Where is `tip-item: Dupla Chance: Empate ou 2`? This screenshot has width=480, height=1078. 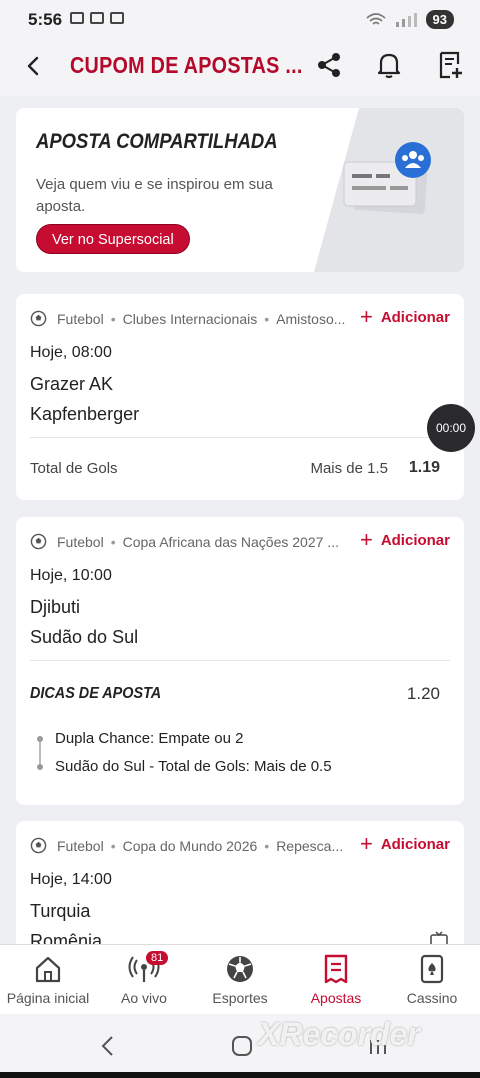 tip-item: Dupla Chance: Empate ou 2 is located at coordinates (149, 738).